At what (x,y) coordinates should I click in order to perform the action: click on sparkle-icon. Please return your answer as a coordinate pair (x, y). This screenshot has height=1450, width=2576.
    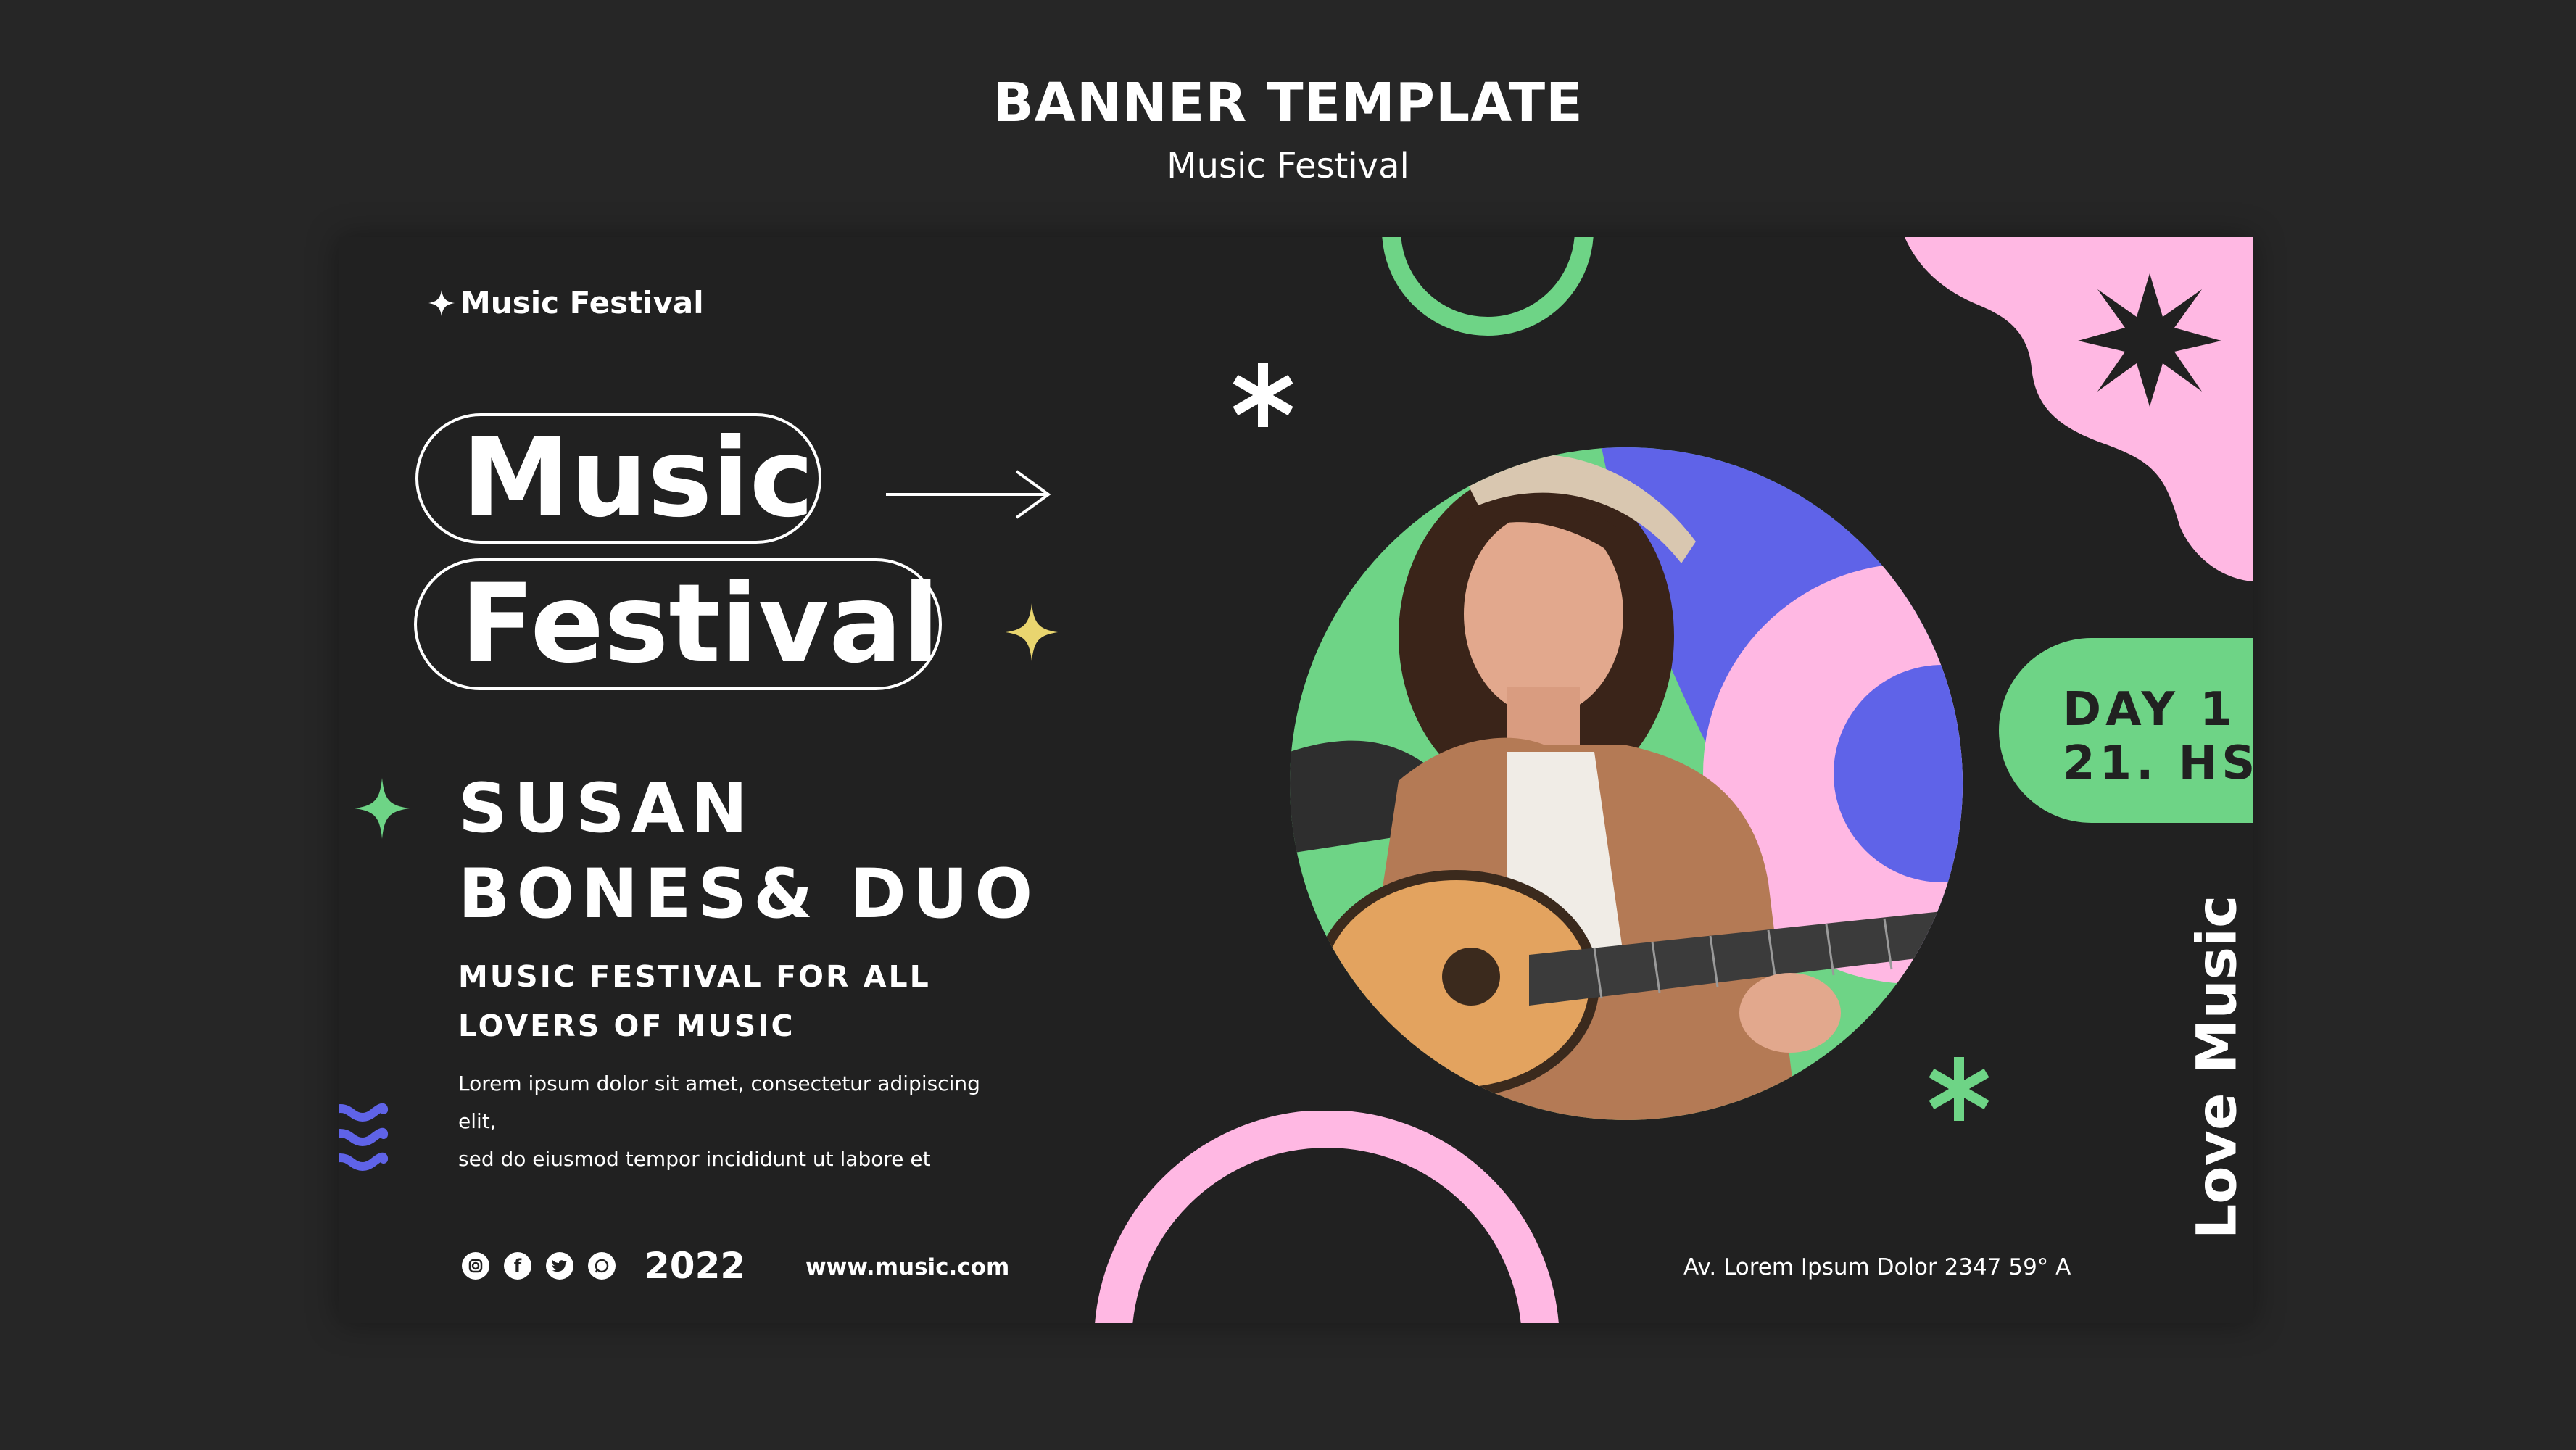
    Looking at the image, I should click on (442, 303).